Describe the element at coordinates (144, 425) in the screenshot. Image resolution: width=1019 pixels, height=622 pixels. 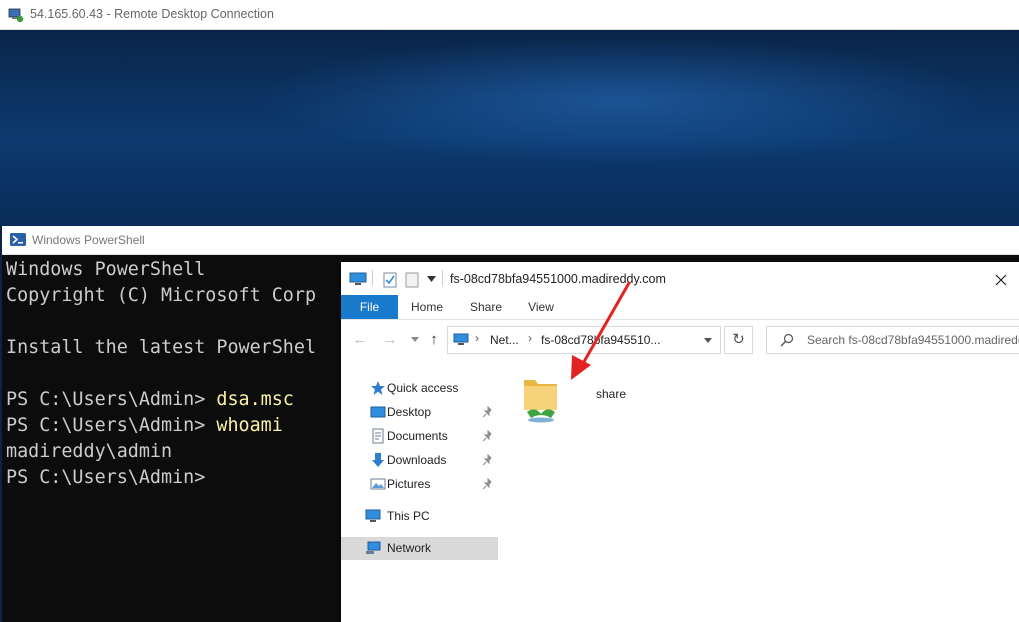
I see `console-line: PS C:\Users\Admin> whoami` at that location.